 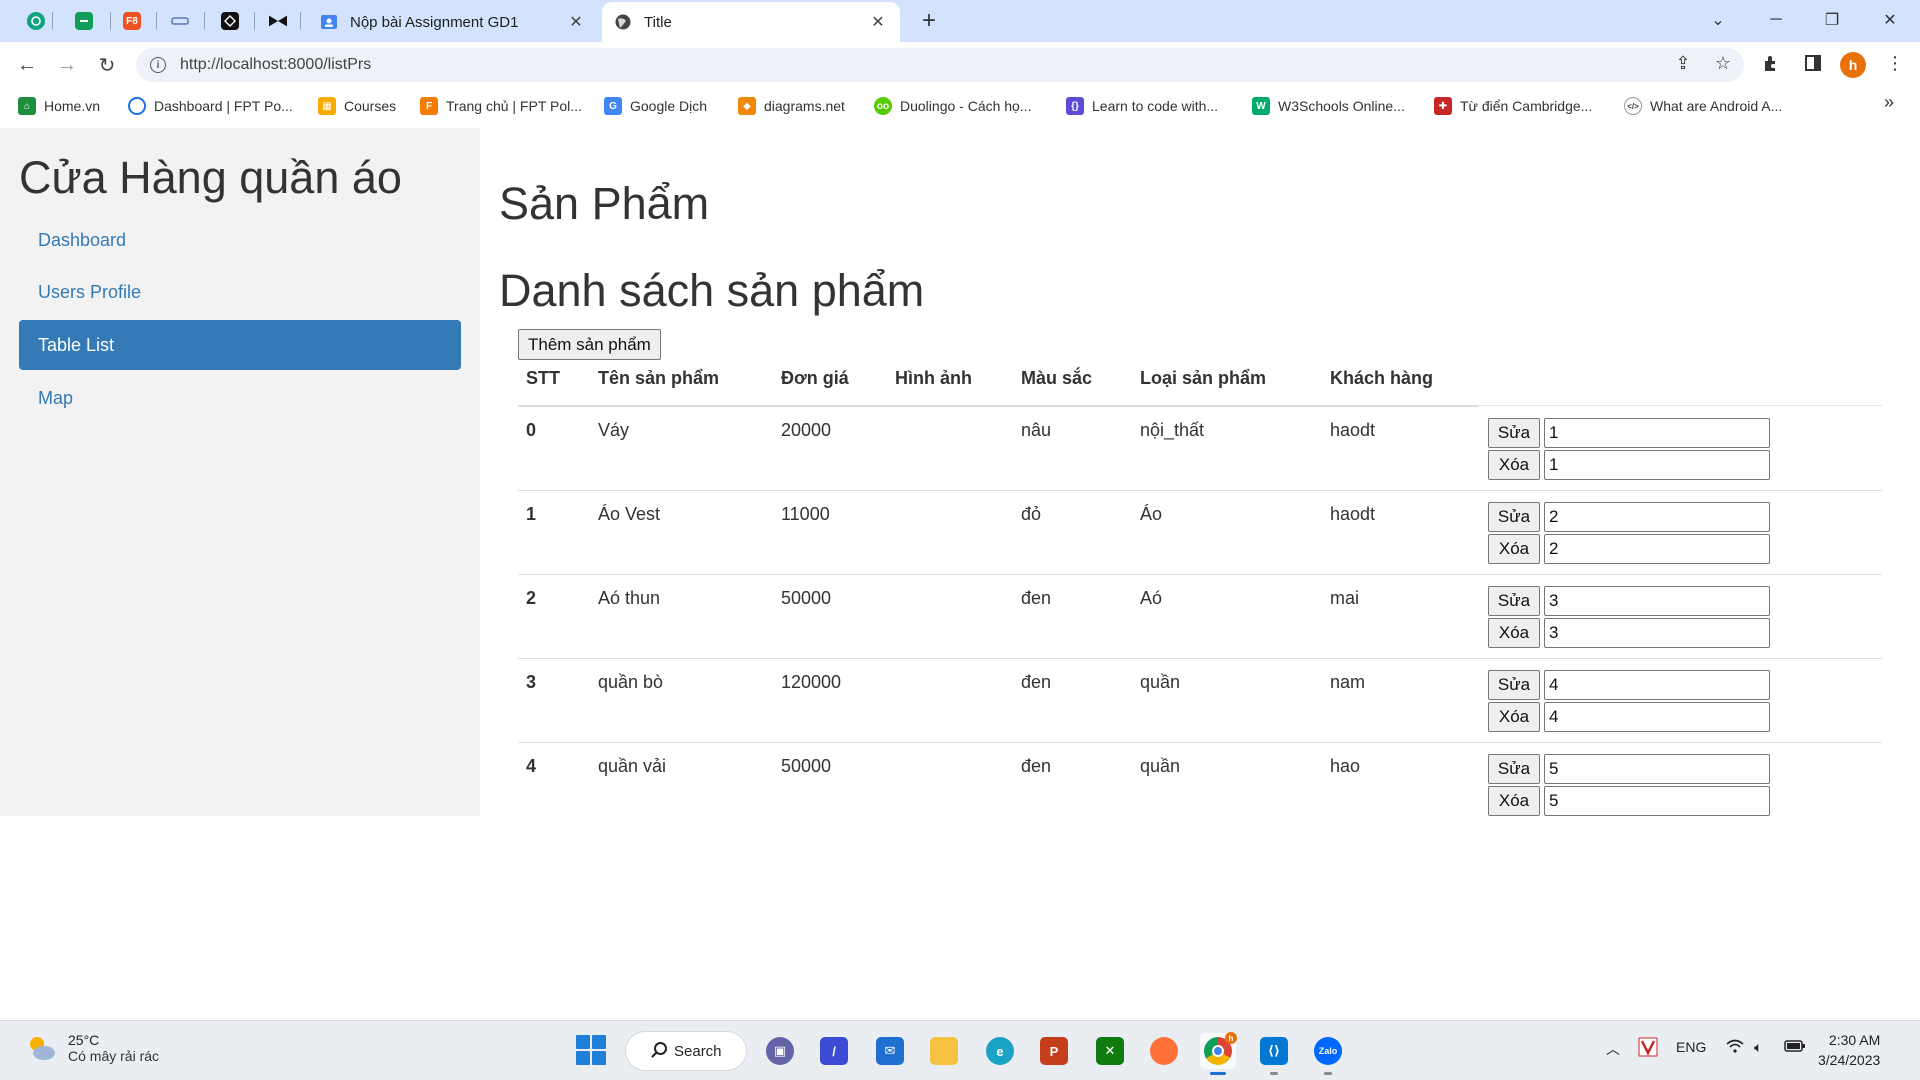 What do you see at coordinates (1683, 63) in the screenshot?
I see `share-icon: ⇪` at bounding box center [1683, 63].